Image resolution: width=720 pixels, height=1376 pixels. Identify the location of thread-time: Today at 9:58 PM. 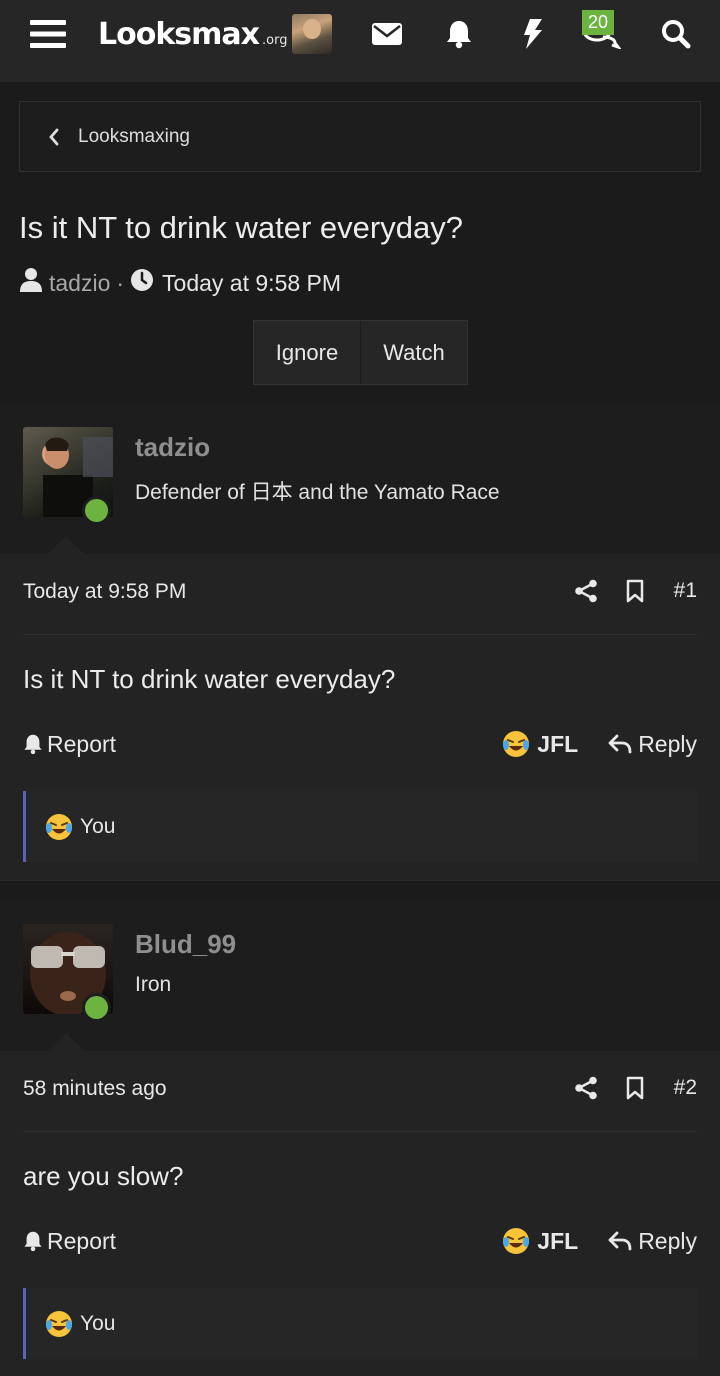
(251, 283).